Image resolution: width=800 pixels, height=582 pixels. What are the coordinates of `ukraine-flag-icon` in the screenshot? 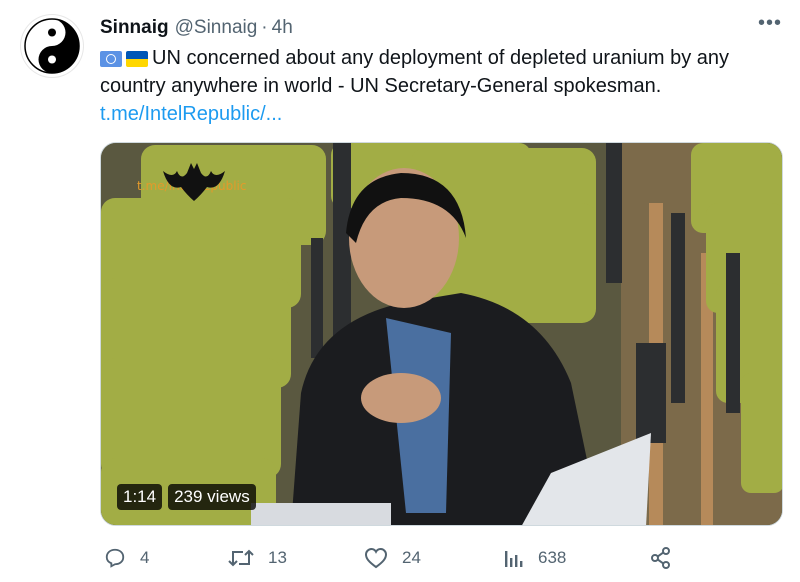 It's located at (137, 59).